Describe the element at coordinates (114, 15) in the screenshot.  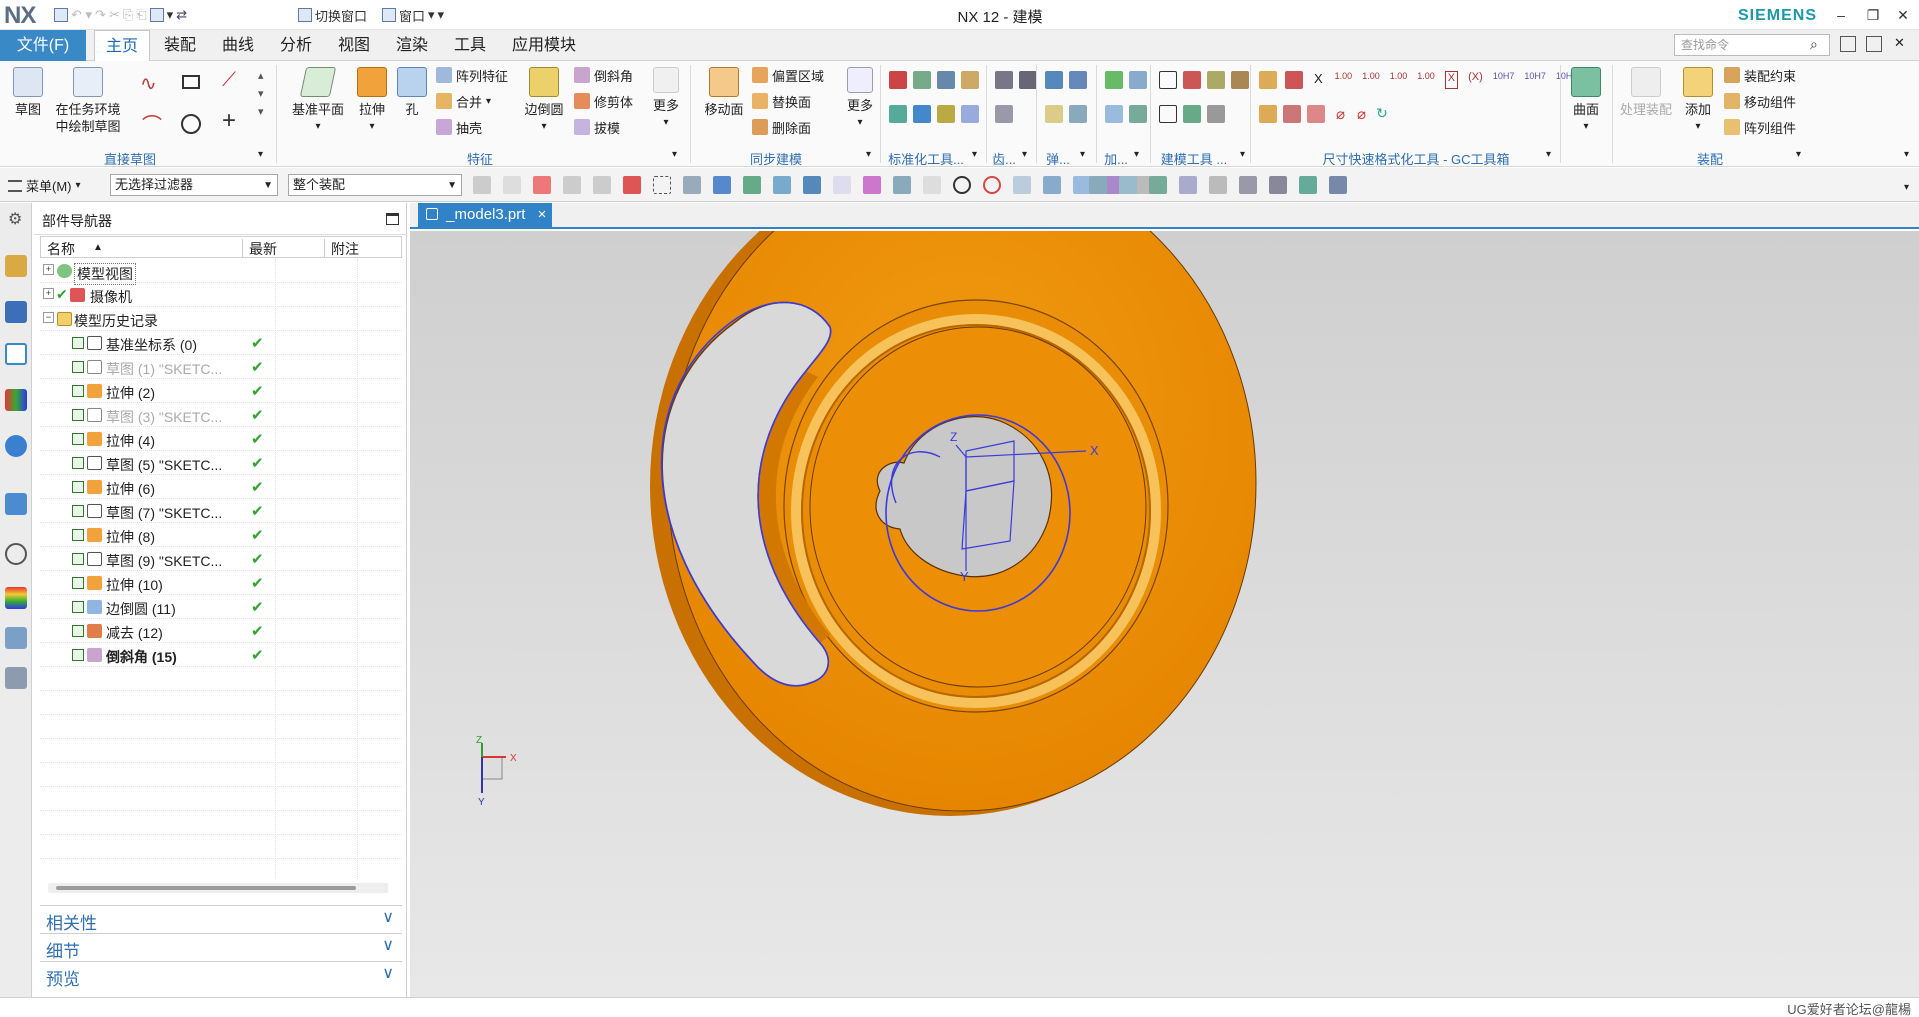
I see `cut-icon: ✂` at that location.